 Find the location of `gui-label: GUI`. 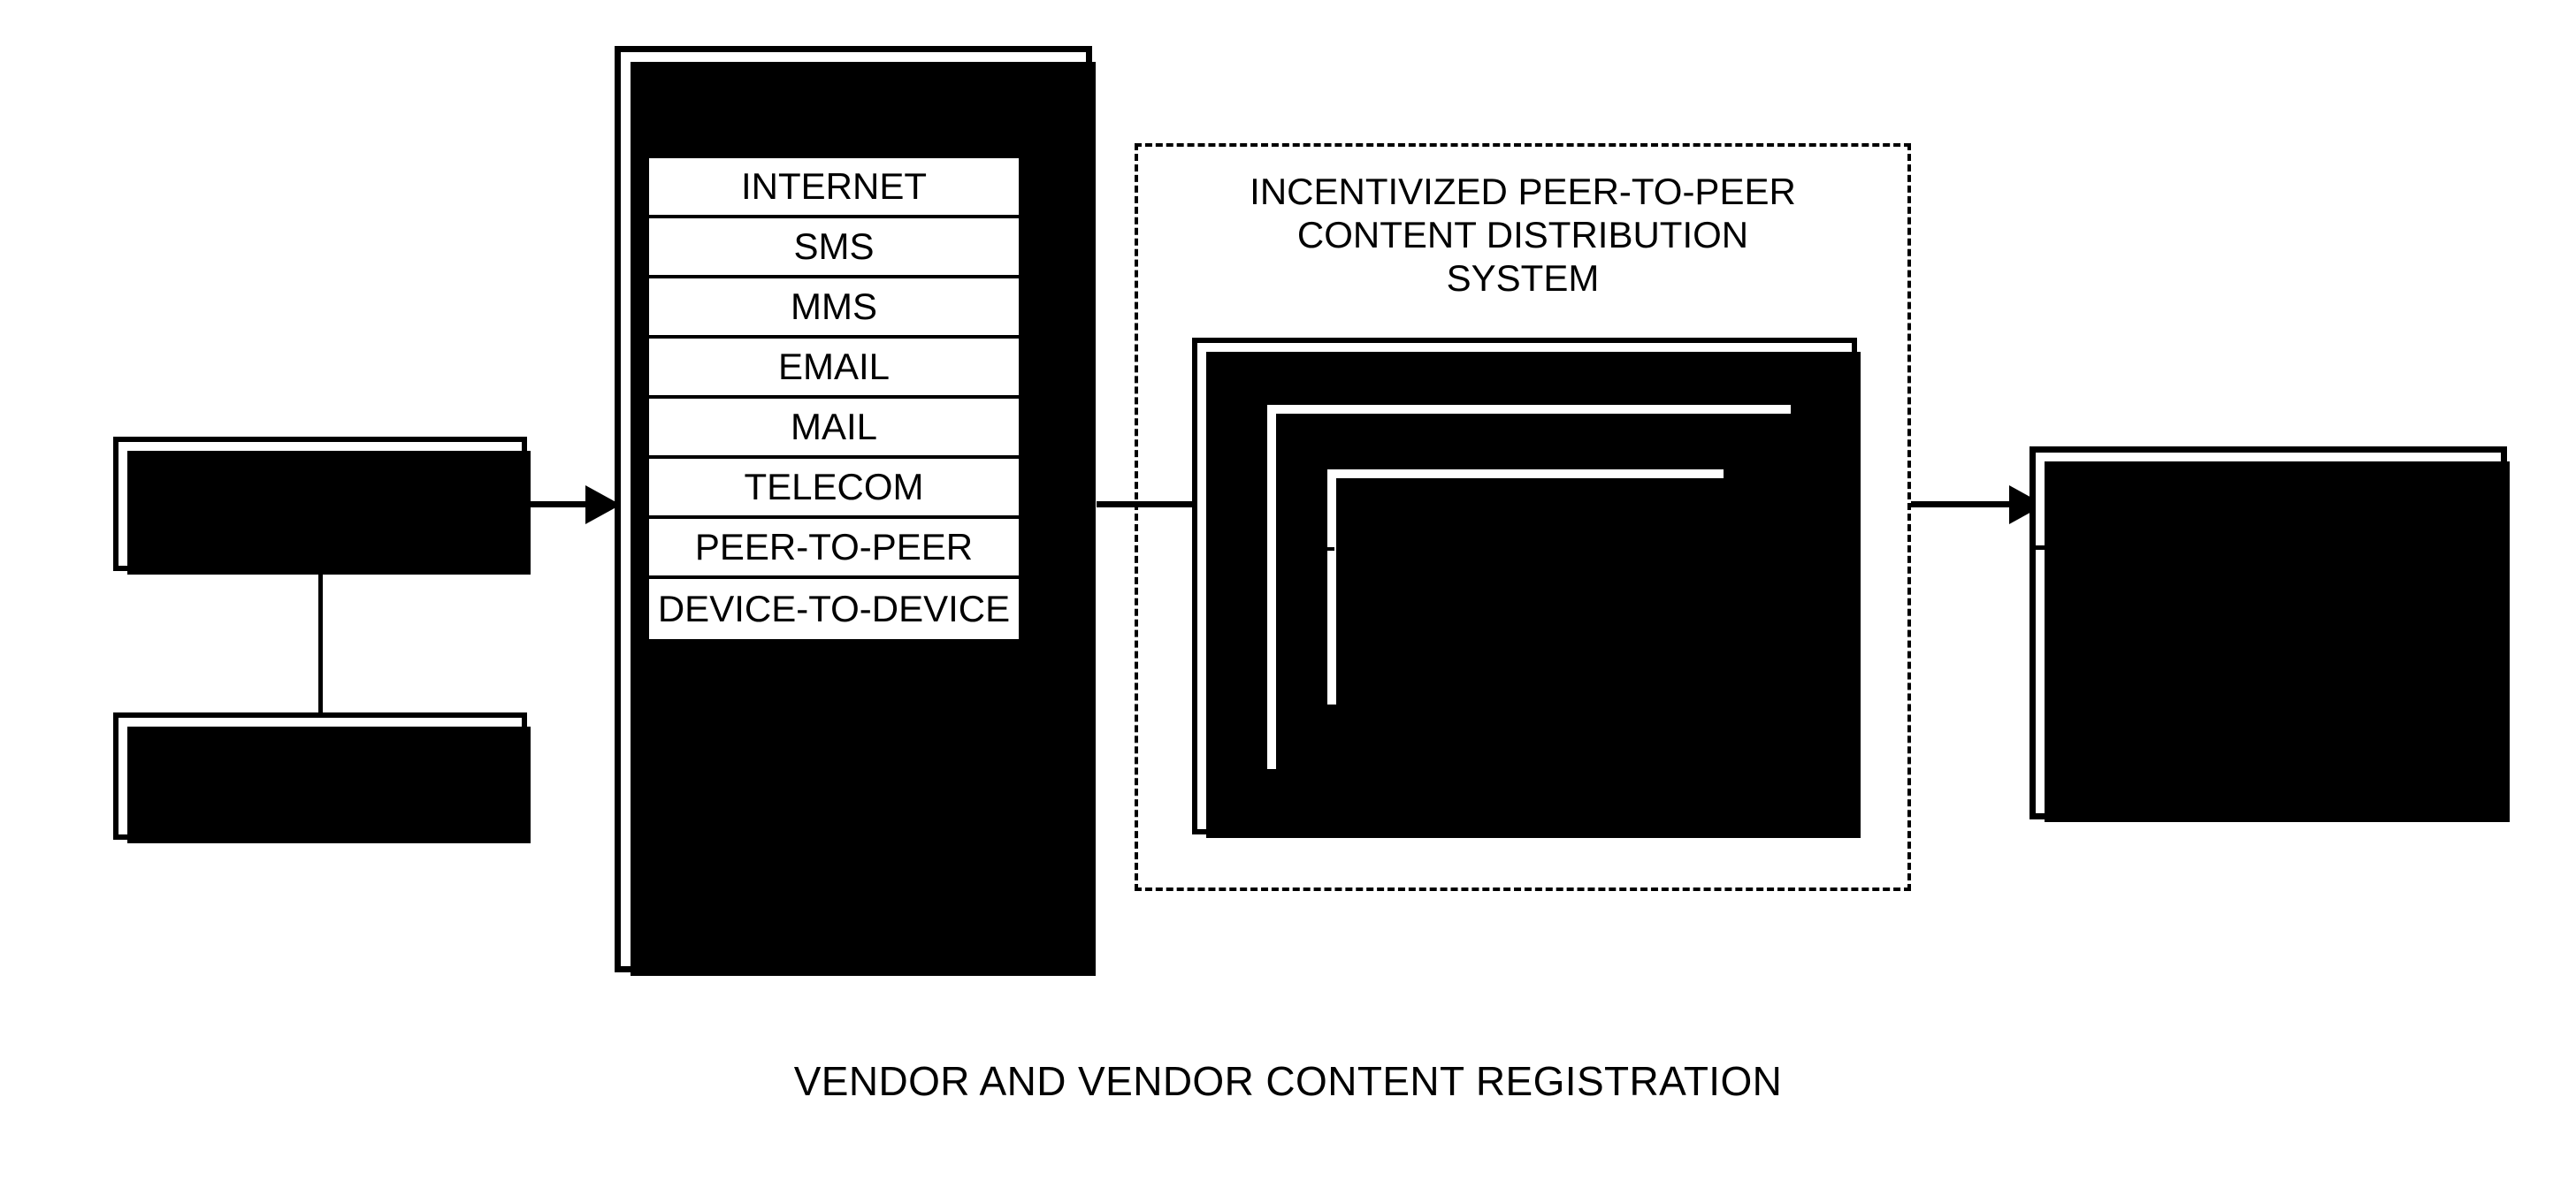

gui-label: GUI is located at coordinates (1524, 376).